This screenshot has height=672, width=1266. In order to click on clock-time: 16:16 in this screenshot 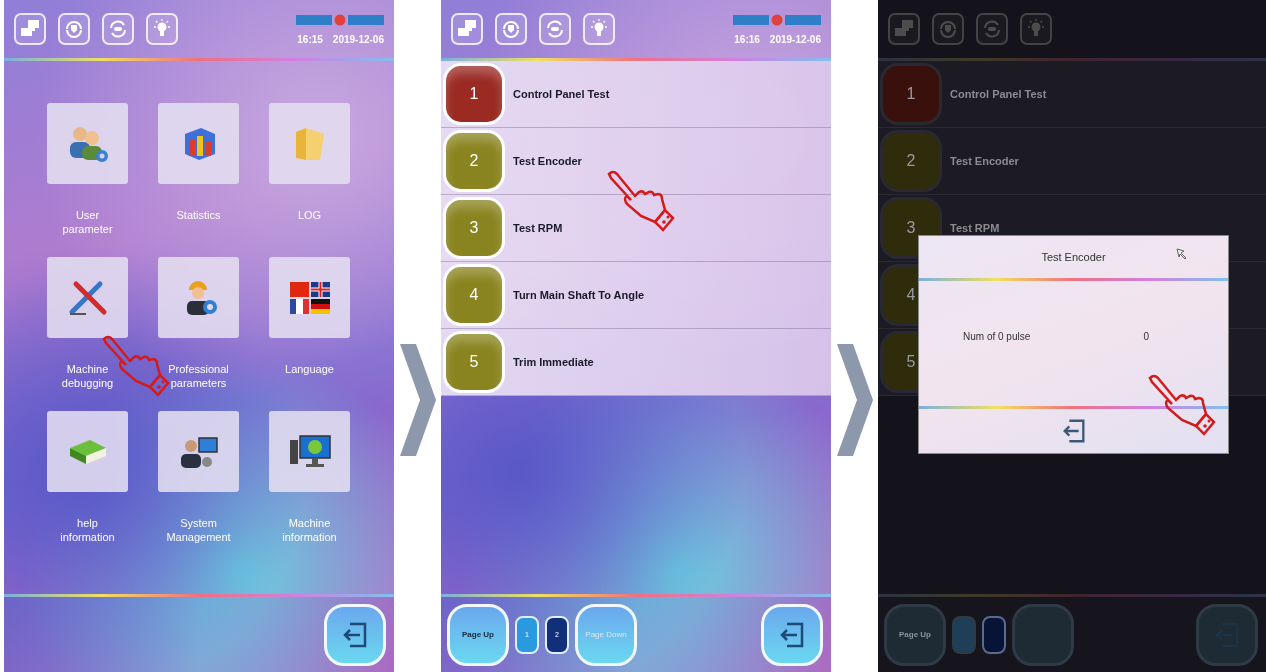, I will do `click(747, 39)`.